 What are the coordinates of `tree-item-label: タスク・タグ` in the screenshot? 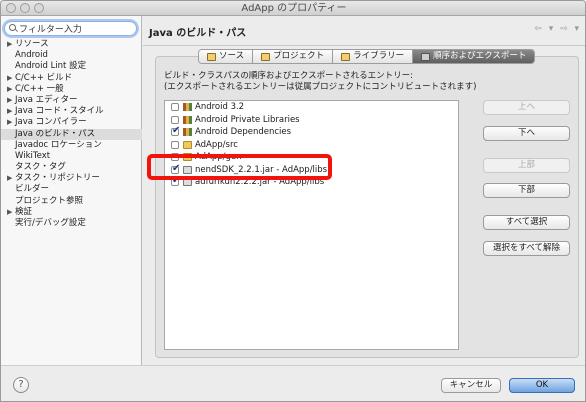 It's located at (40, 167).